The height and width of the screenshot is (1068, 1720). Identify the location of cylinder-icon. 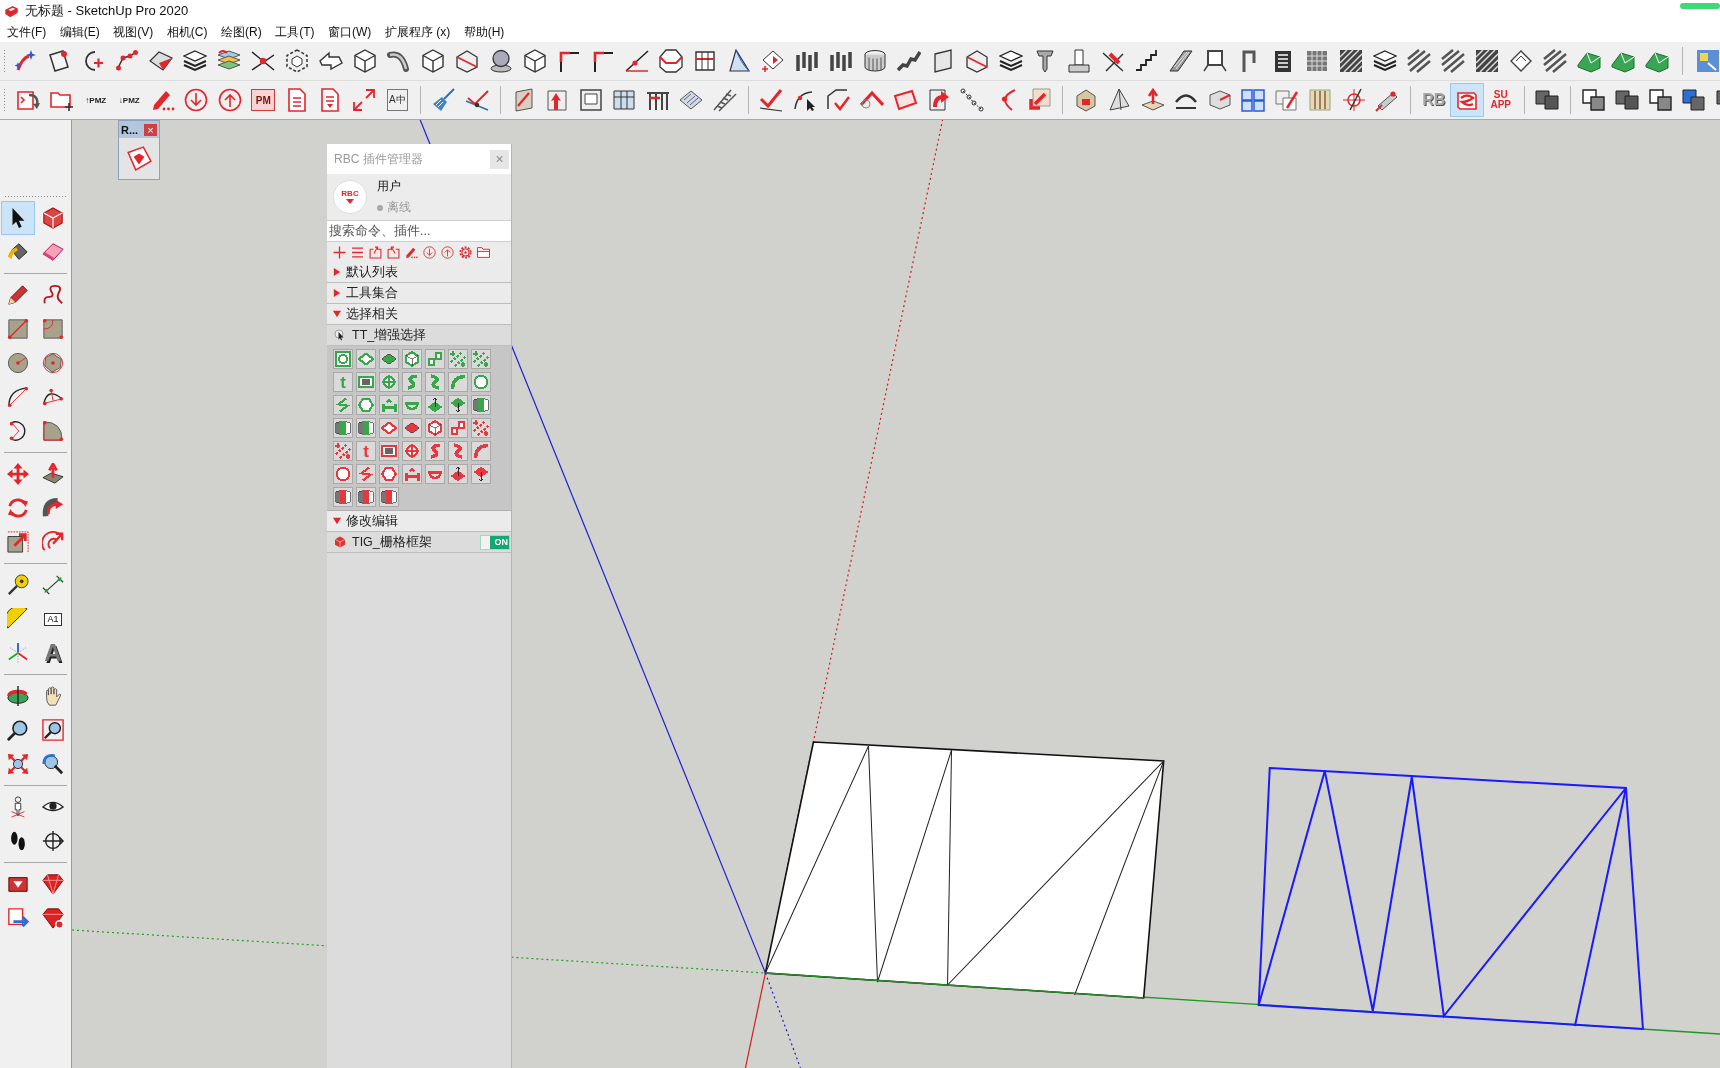
(875, 61).